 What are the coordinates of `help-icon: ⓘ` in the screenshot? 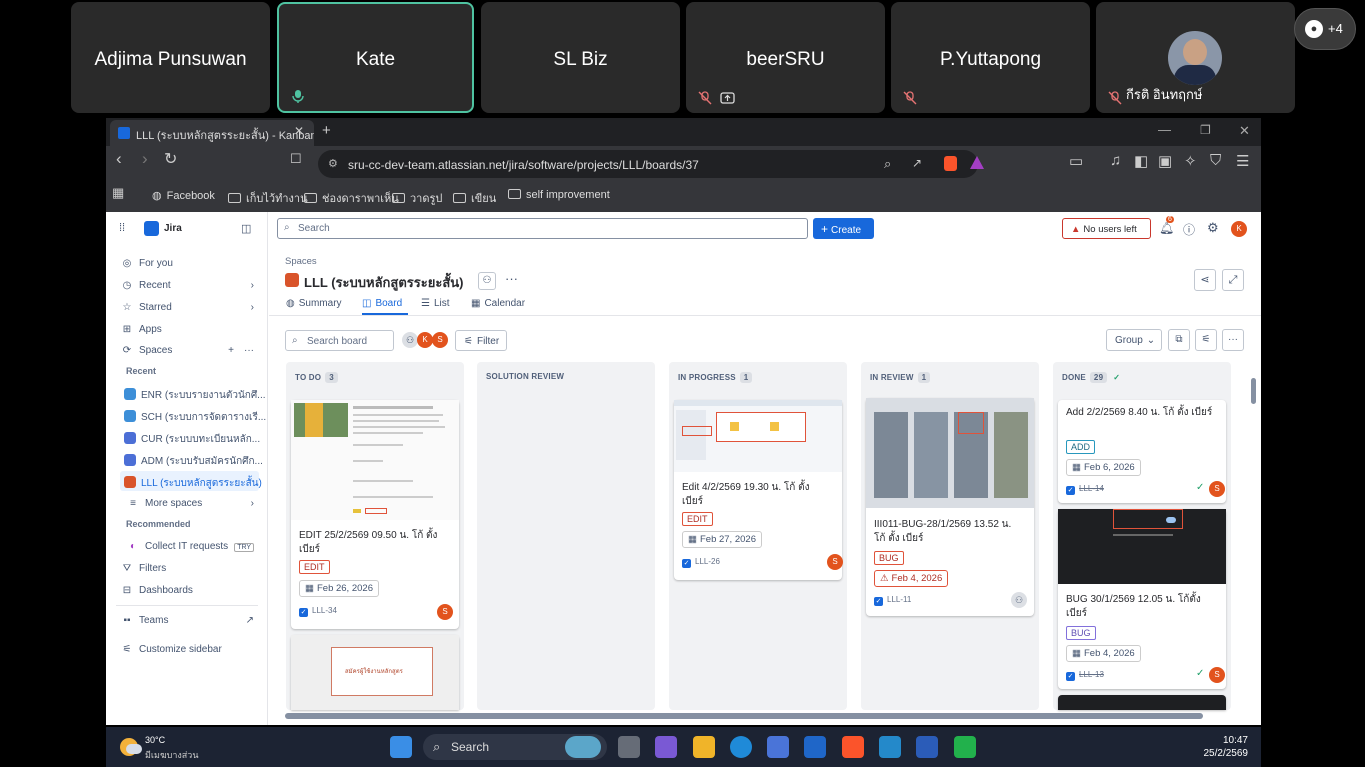 It's located at (1189, 229).